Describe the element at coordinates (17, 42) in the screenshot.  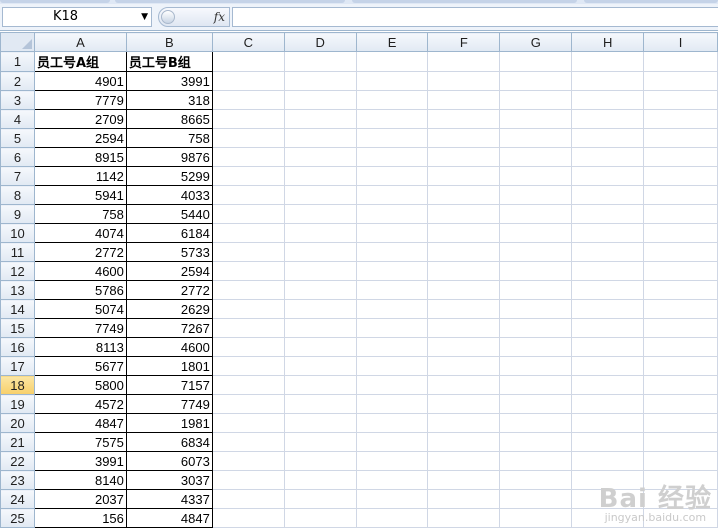
I see `select-all-corner` at that location.